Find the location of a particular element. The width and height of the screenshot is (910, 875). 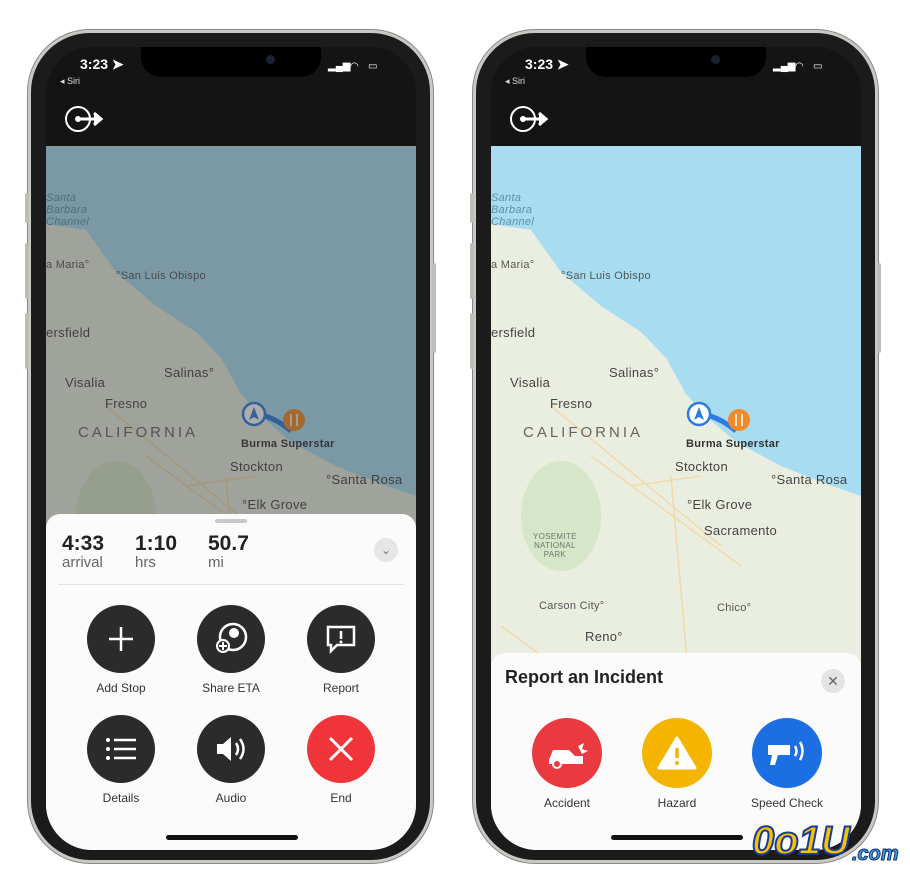

svg-text: .com is located at coordinates (875, 854).